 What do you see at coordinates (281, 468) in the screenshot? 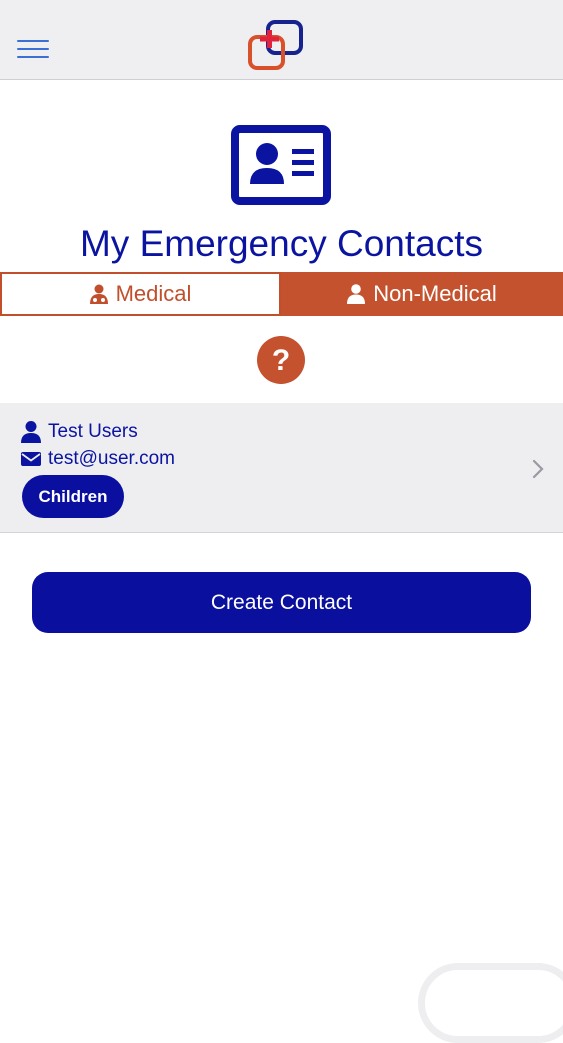
I see `contact-list-item: Test Users test@user.com Children` at bounding box center [281, 468].